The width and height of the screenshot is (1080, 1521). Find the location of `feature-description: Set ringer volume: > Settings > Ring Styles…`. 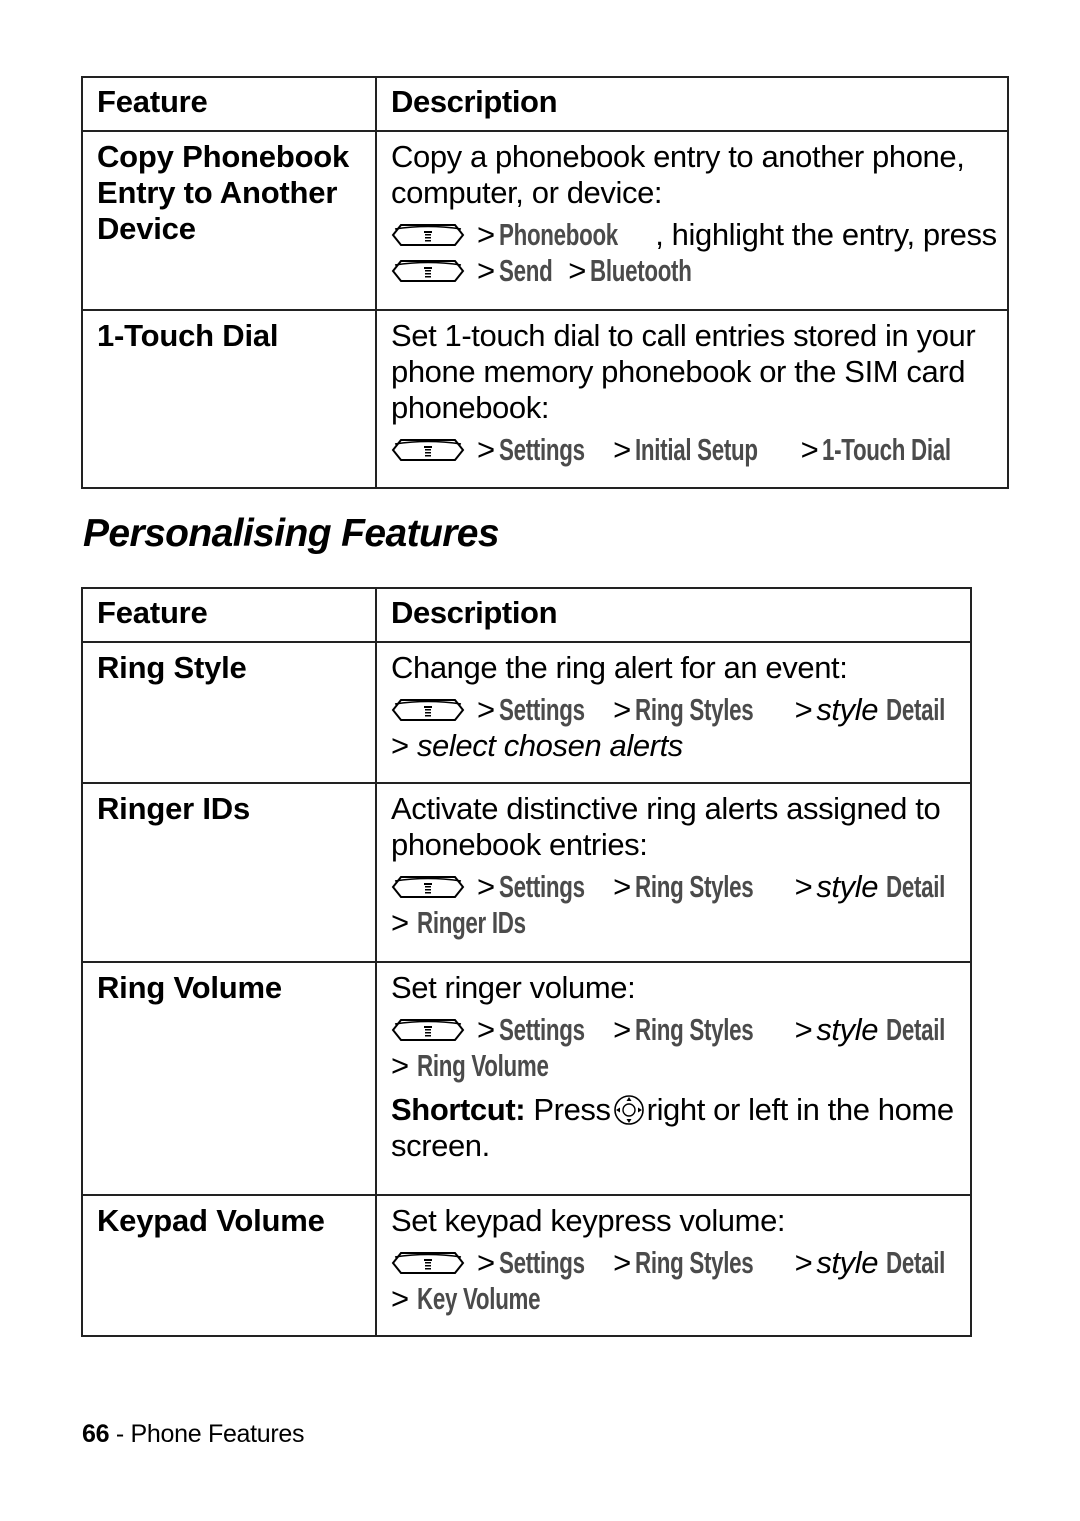

feature-description: Set ringer volume: > Settings > Ring Styles… is located at coordinates (673, 1068).